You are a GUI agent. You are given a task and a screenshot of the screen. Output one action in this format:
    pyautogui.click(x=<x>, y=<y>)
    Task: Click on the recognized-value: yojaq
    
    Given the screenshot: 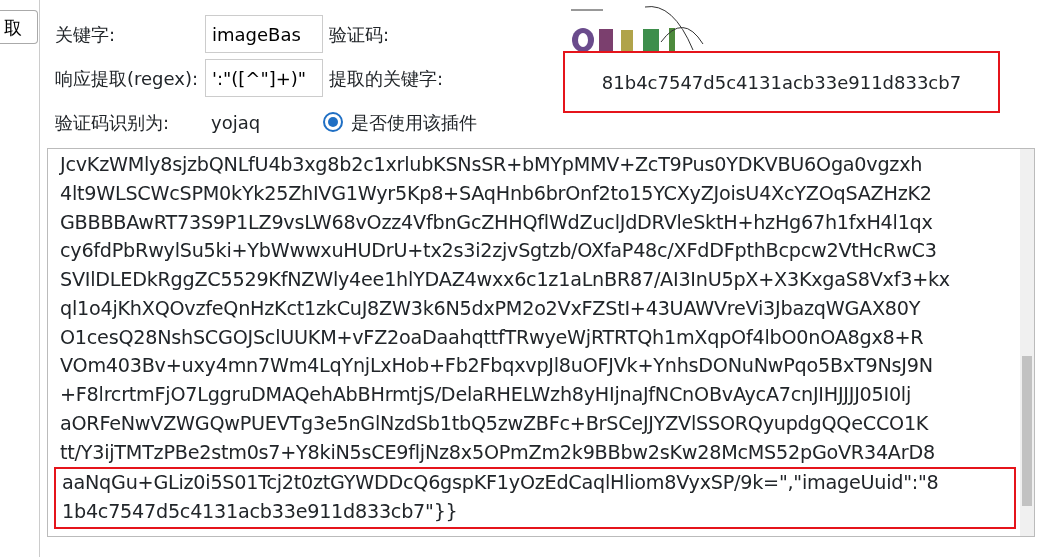 What is the action you would take?
    pyautogui.click(x=236, y=122)
    